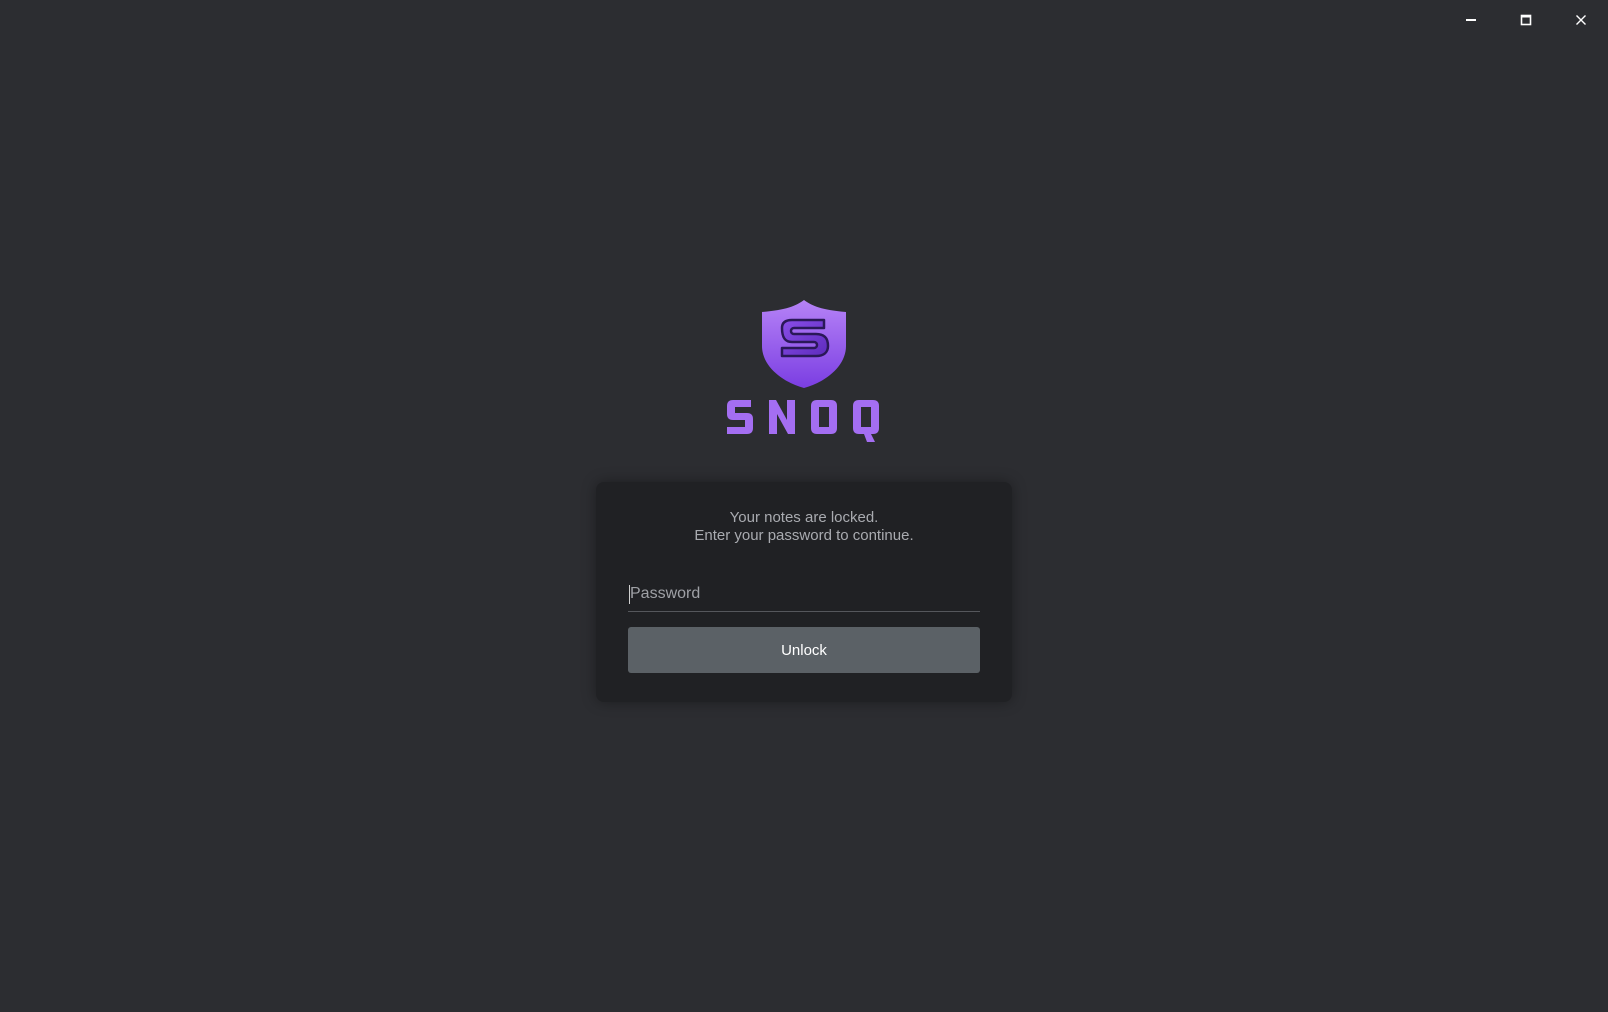  I want to click on window-controls, so click(1525, 20).